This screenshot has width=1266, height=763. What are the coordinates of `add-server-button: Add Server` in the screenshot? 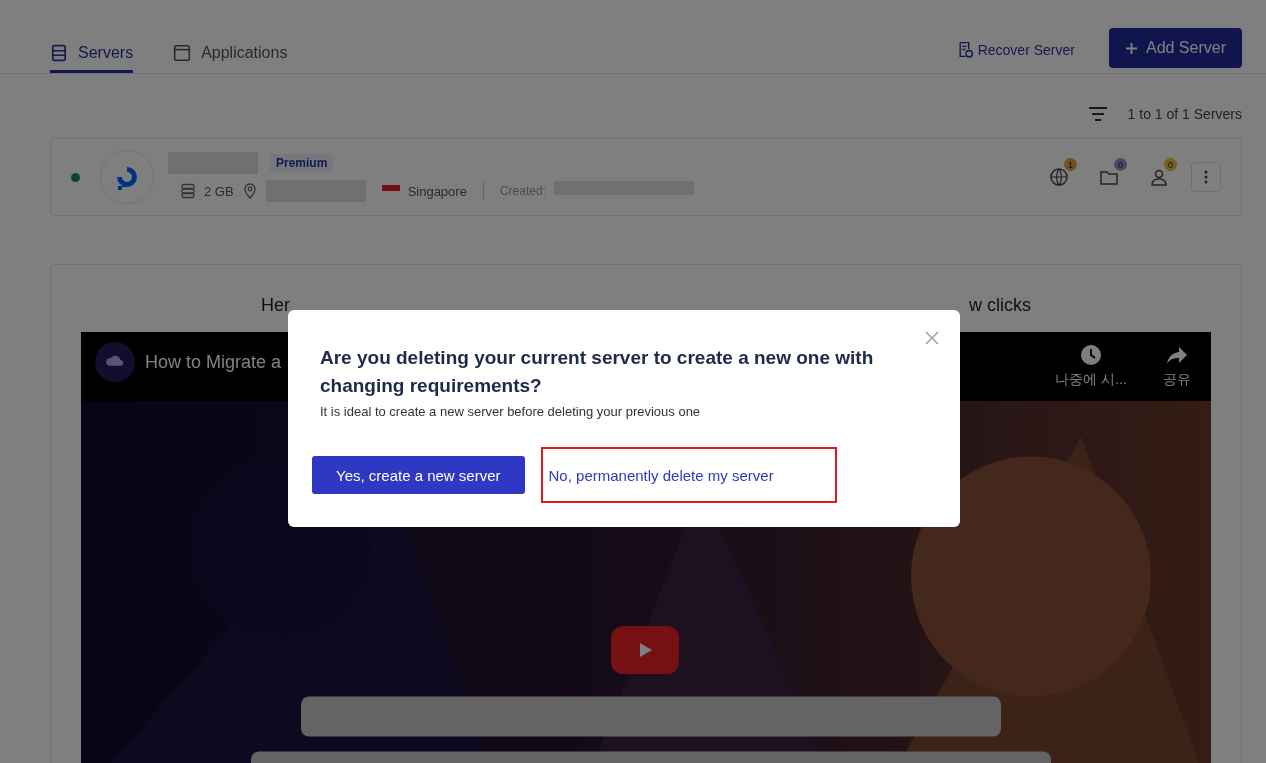 It's located at (1175, 48).